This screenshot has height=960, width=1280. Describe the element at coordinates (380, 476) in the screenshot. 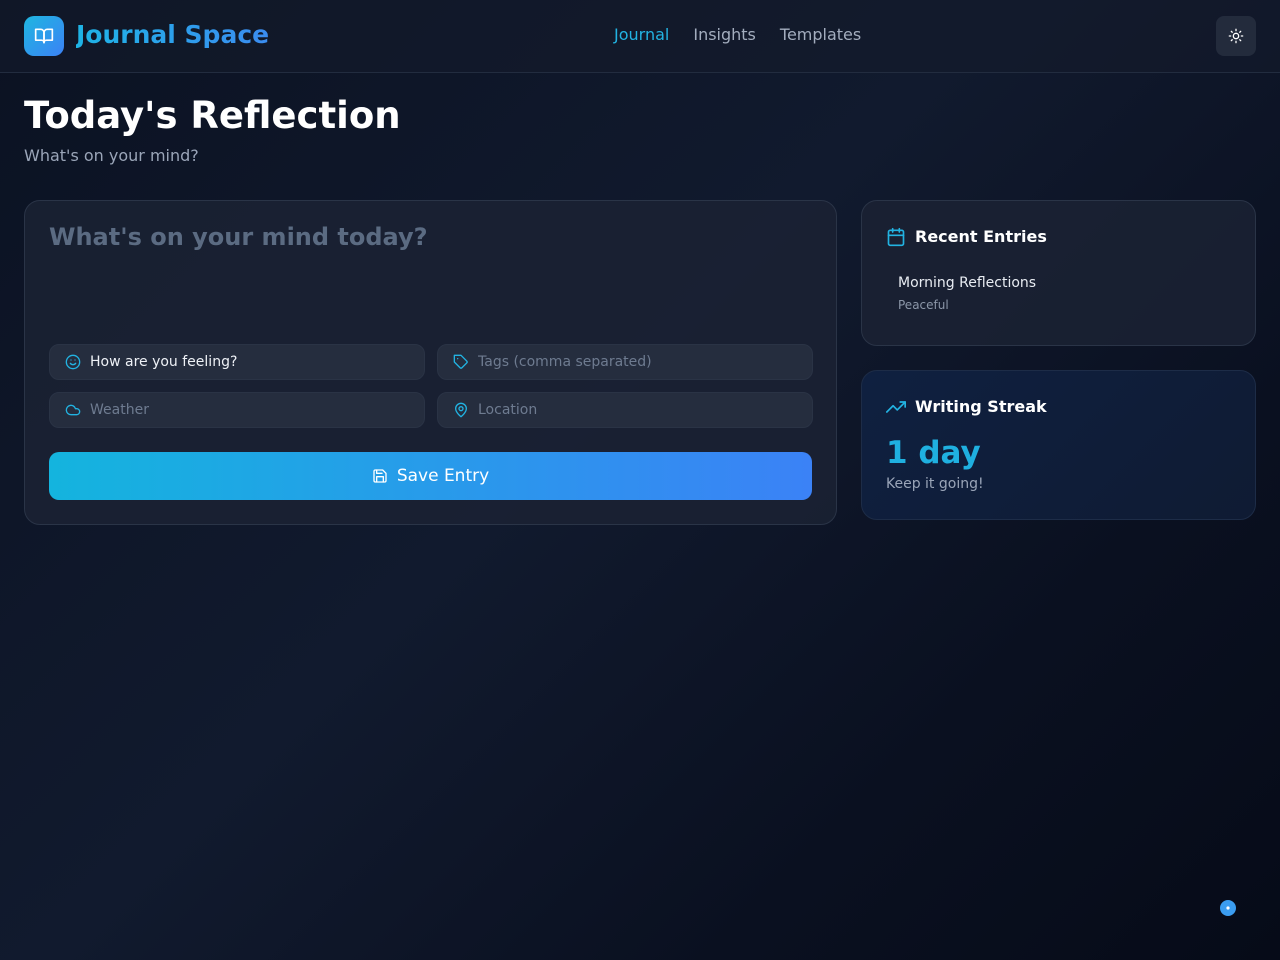

I see `save-icon` at that location.